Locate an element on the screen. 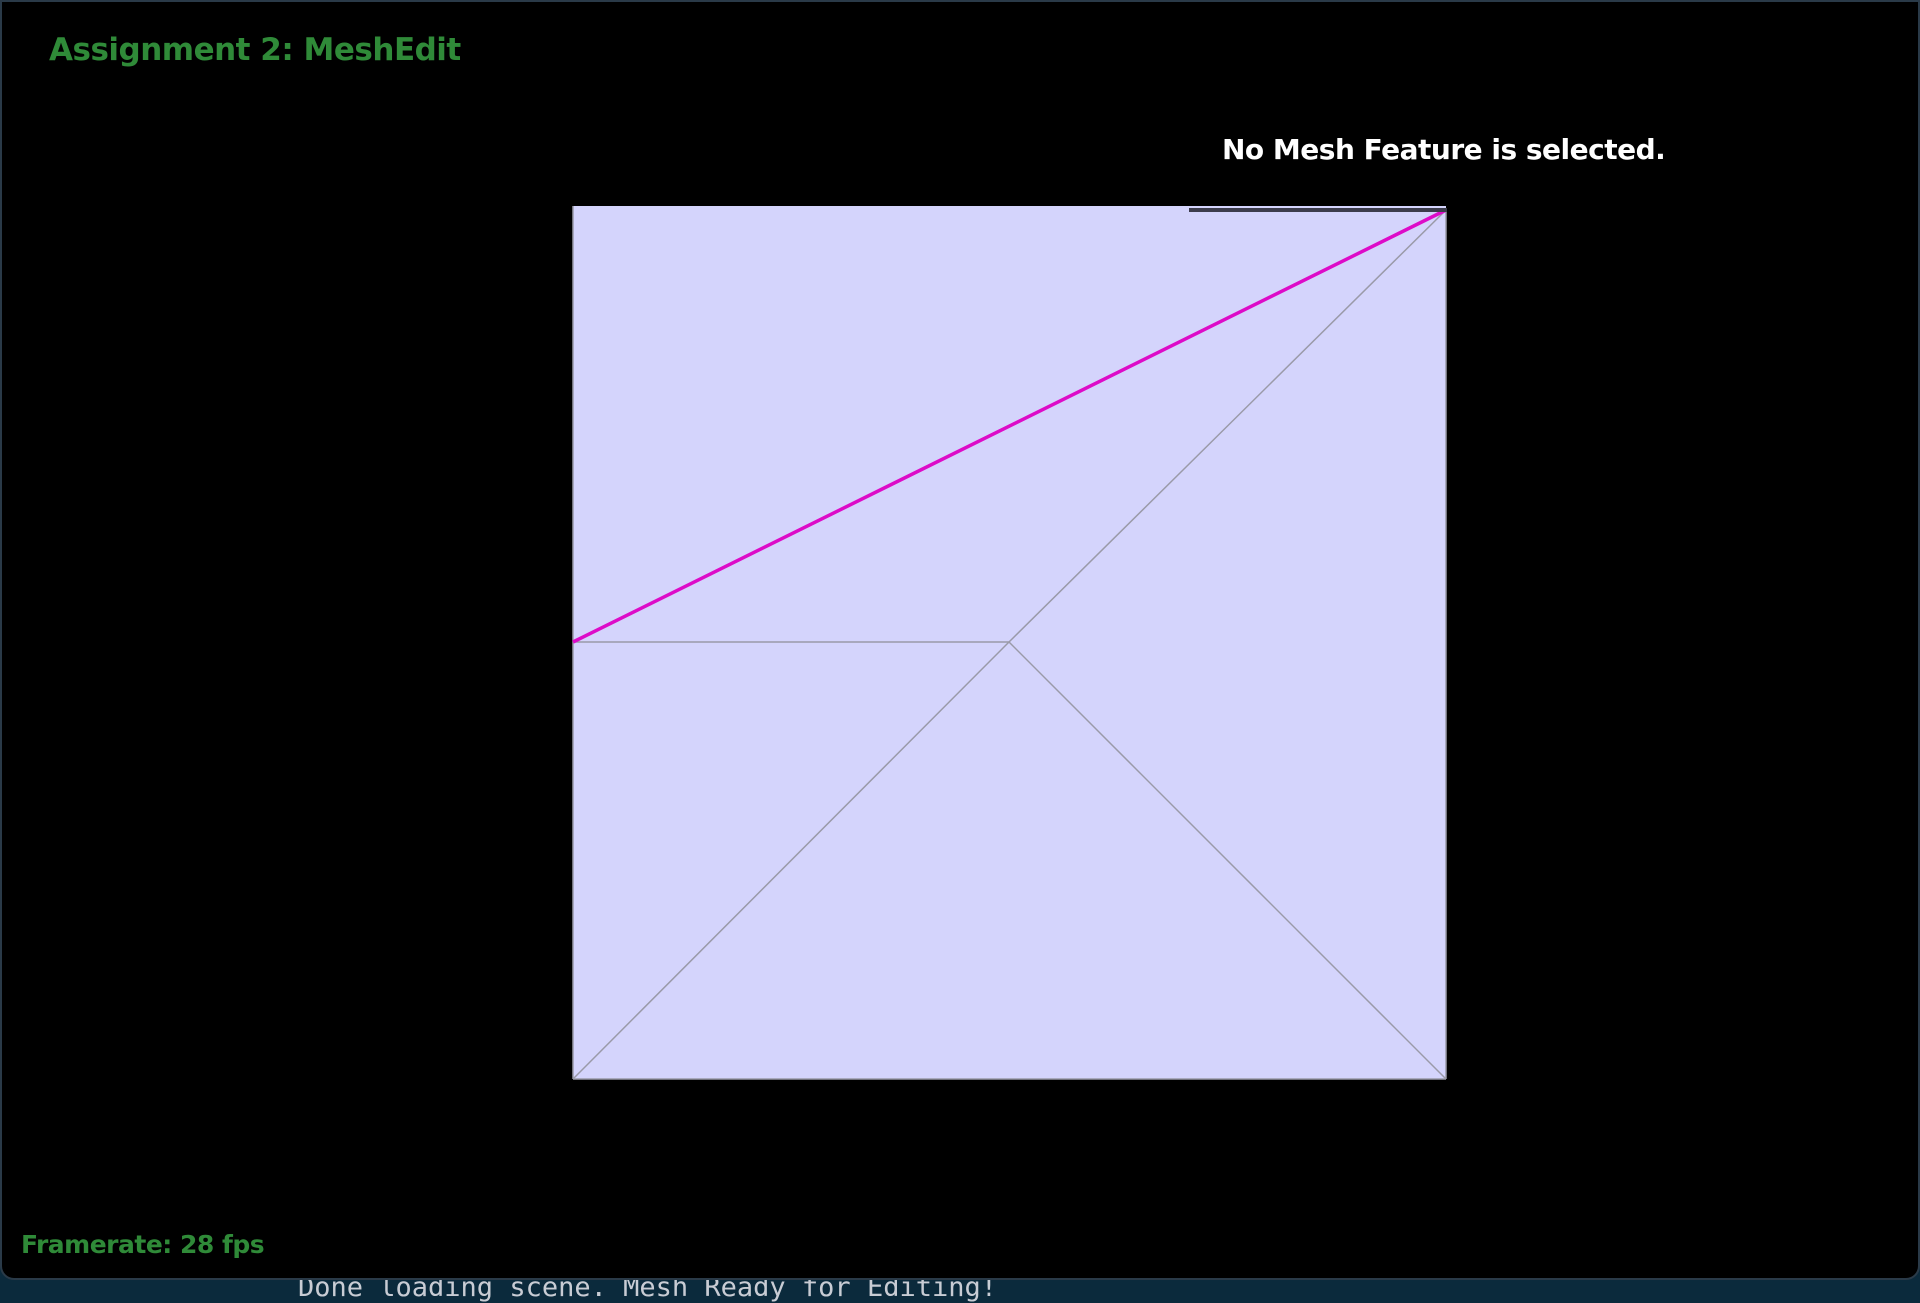 The width and height of the screenshot is (1920, 1303). selection-status-text: No Mesh Feature is selected. is located at coordinates (1444, 149).